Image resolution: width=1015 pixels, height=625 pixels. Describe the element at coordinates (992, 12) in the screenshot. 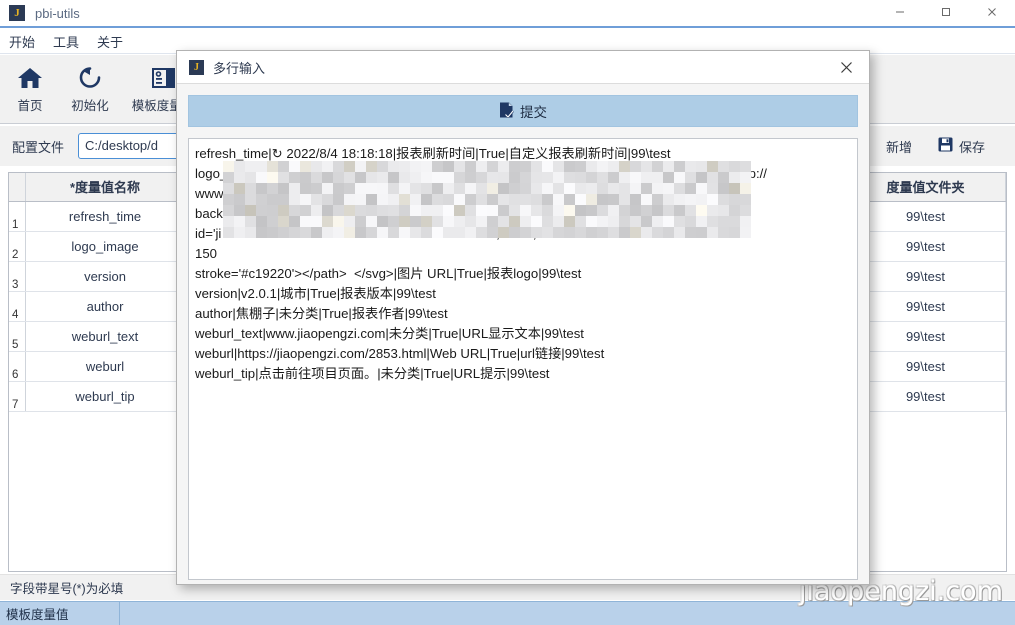

I see `close-icon` at that location.